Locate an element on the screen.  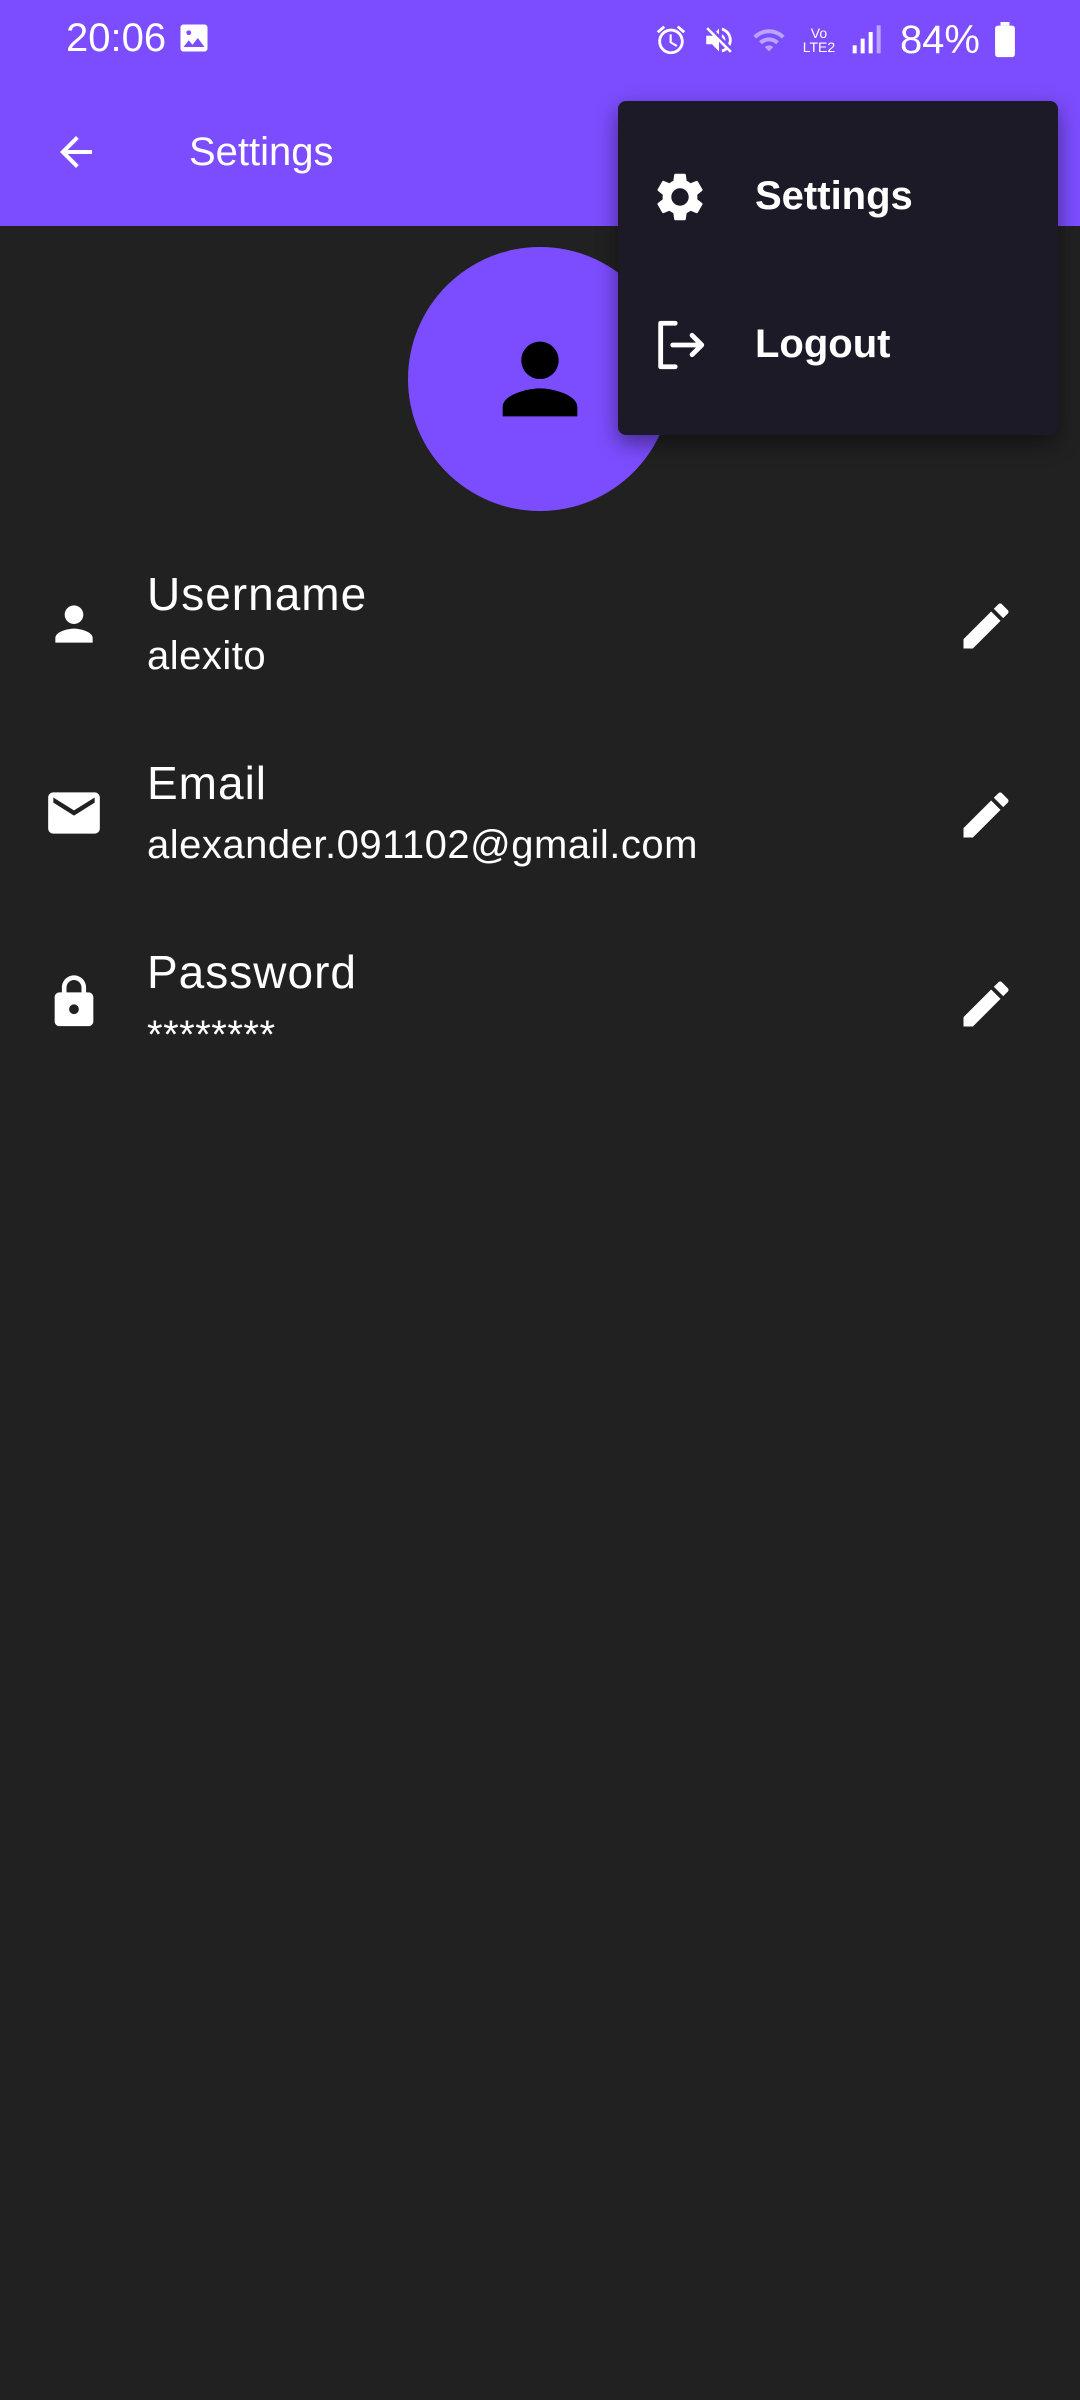
username-value: alexito is located at coordinates (207, 656).